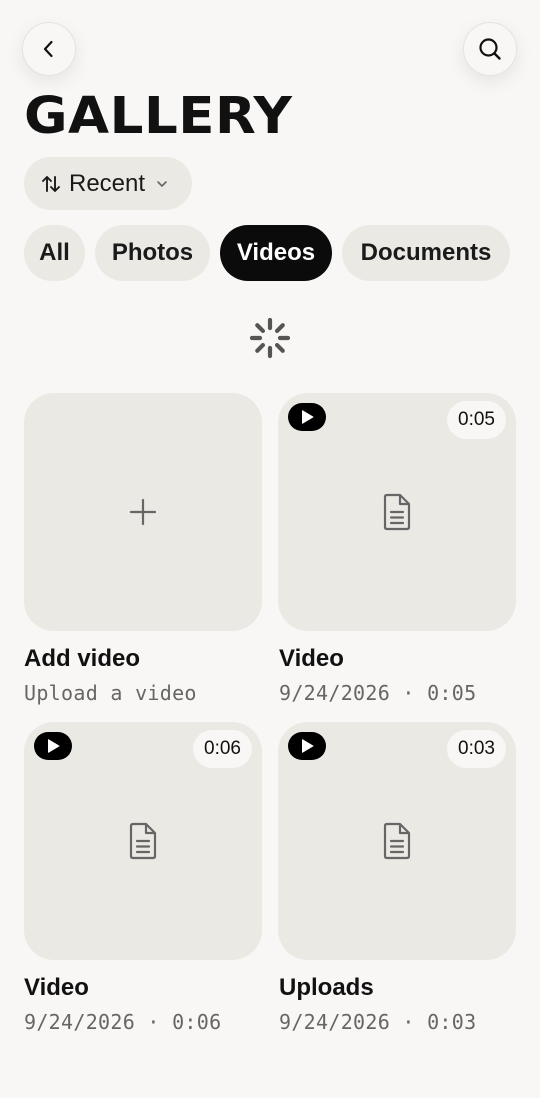 Image resolution: width=540 pixels, height=1098 pixels. Describe the element at coordinates (110, 693) in the screenshot. I see `card-subtitle: Upload a video` at that location.